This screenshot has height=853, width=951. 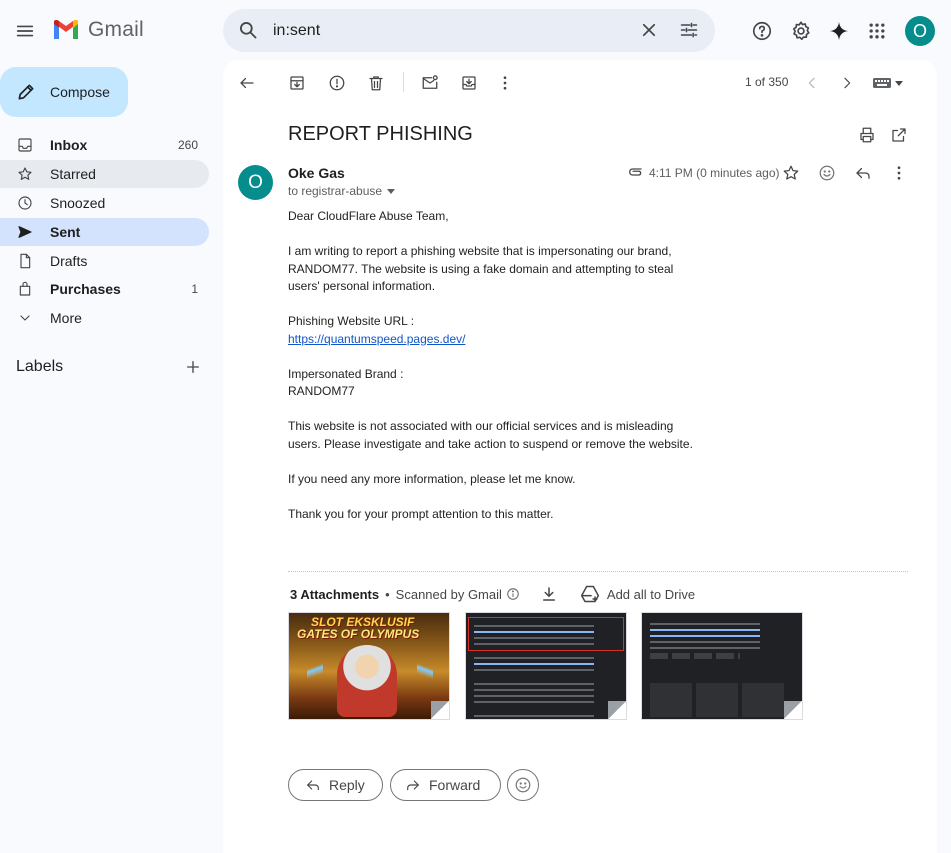 What do you see at coordinates (104, 261) in the screenshot?
I see `sidebar-item-drafts: Drafts` at bounding box center [104, 261].